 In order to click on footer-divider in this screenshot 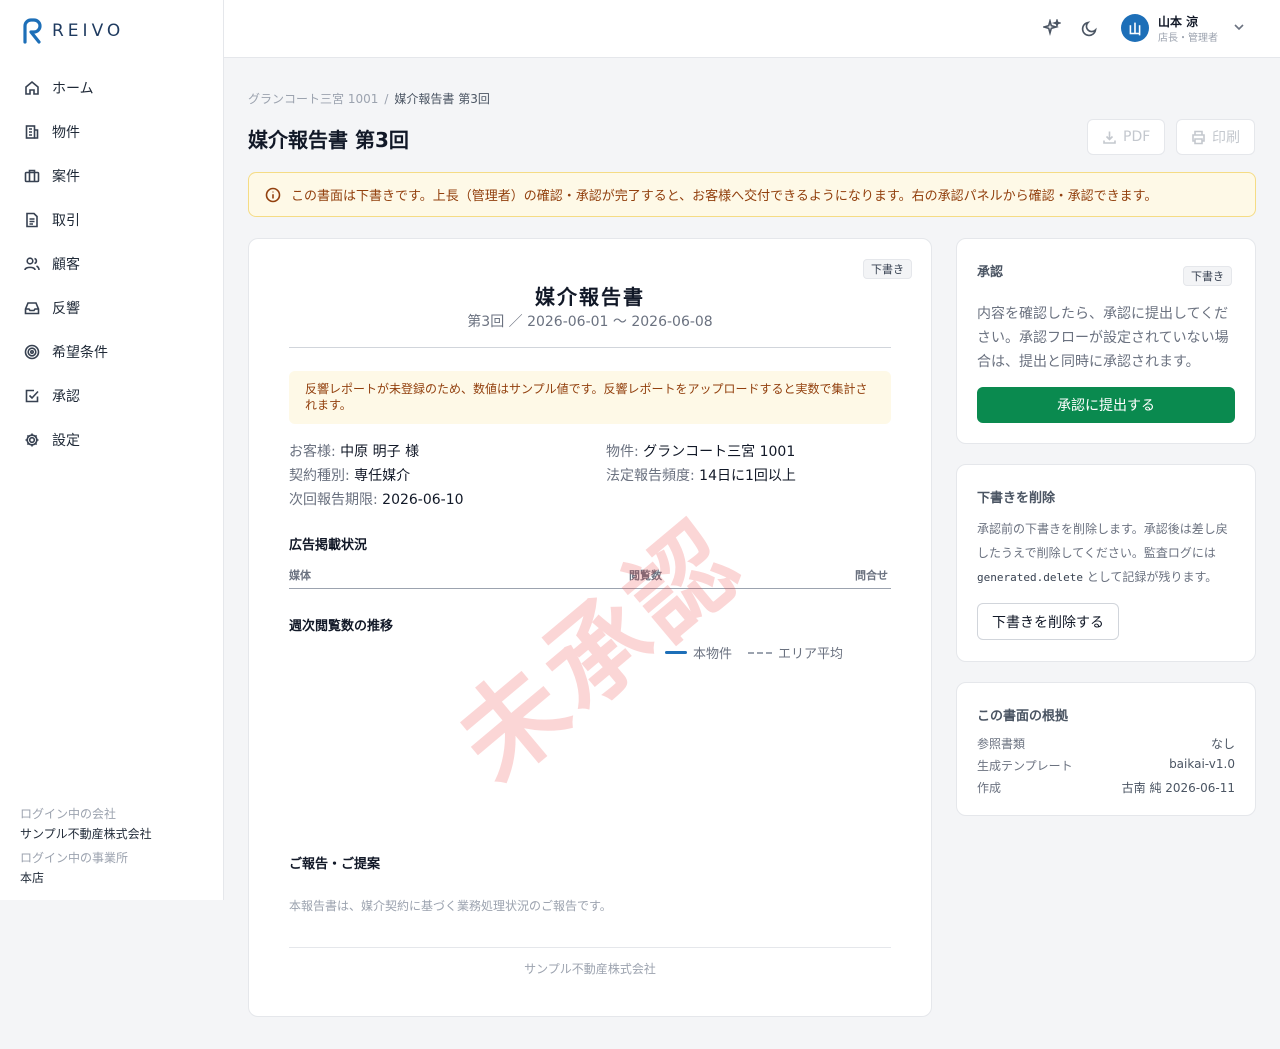, I will do `click(590, 947)`.